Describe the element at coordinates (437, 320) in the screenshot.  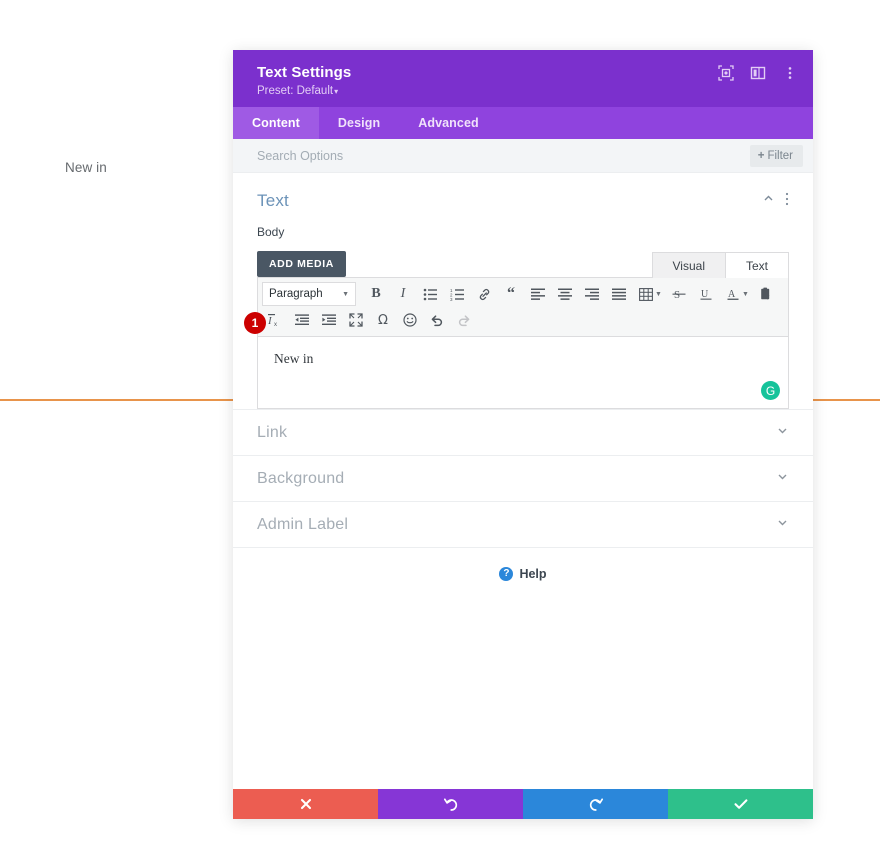
I see `undo-icon` at that location.